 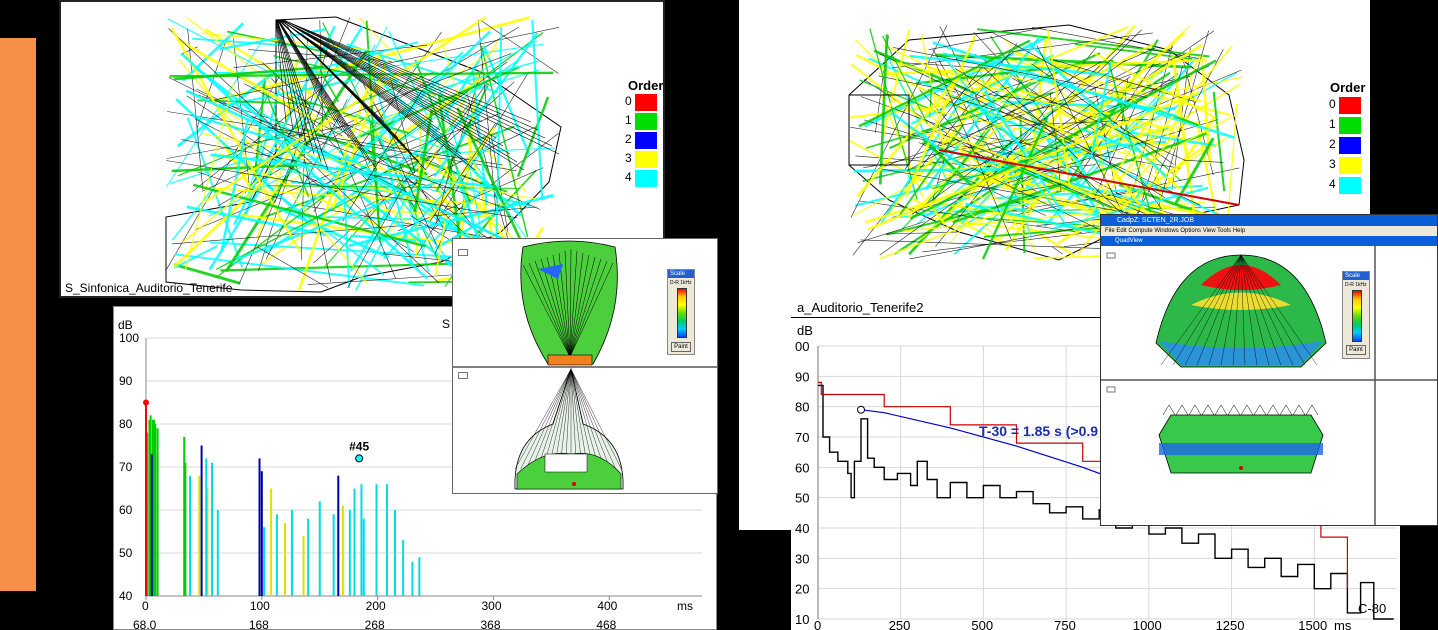 What do you see at coordinates (628, 177) in the screenshot?
I see `legend-order-4: 4` at bounding box center [628, 177].